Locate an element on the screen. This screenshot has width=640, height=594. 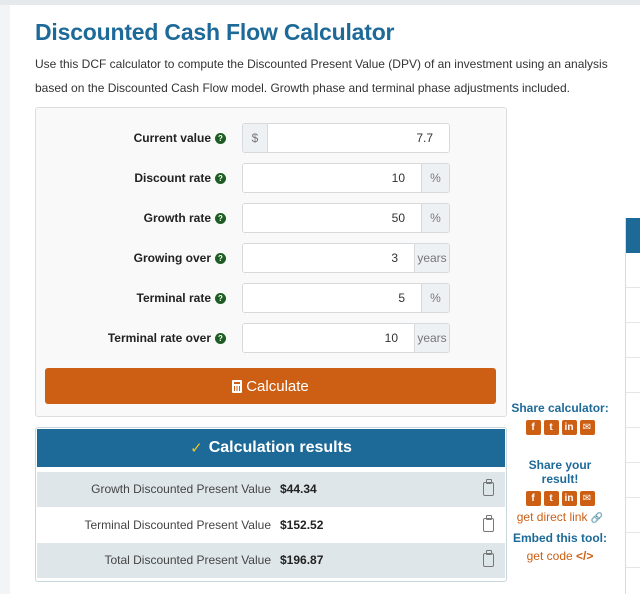
calculate-label: Calculate is located at coordinates (277, 386).